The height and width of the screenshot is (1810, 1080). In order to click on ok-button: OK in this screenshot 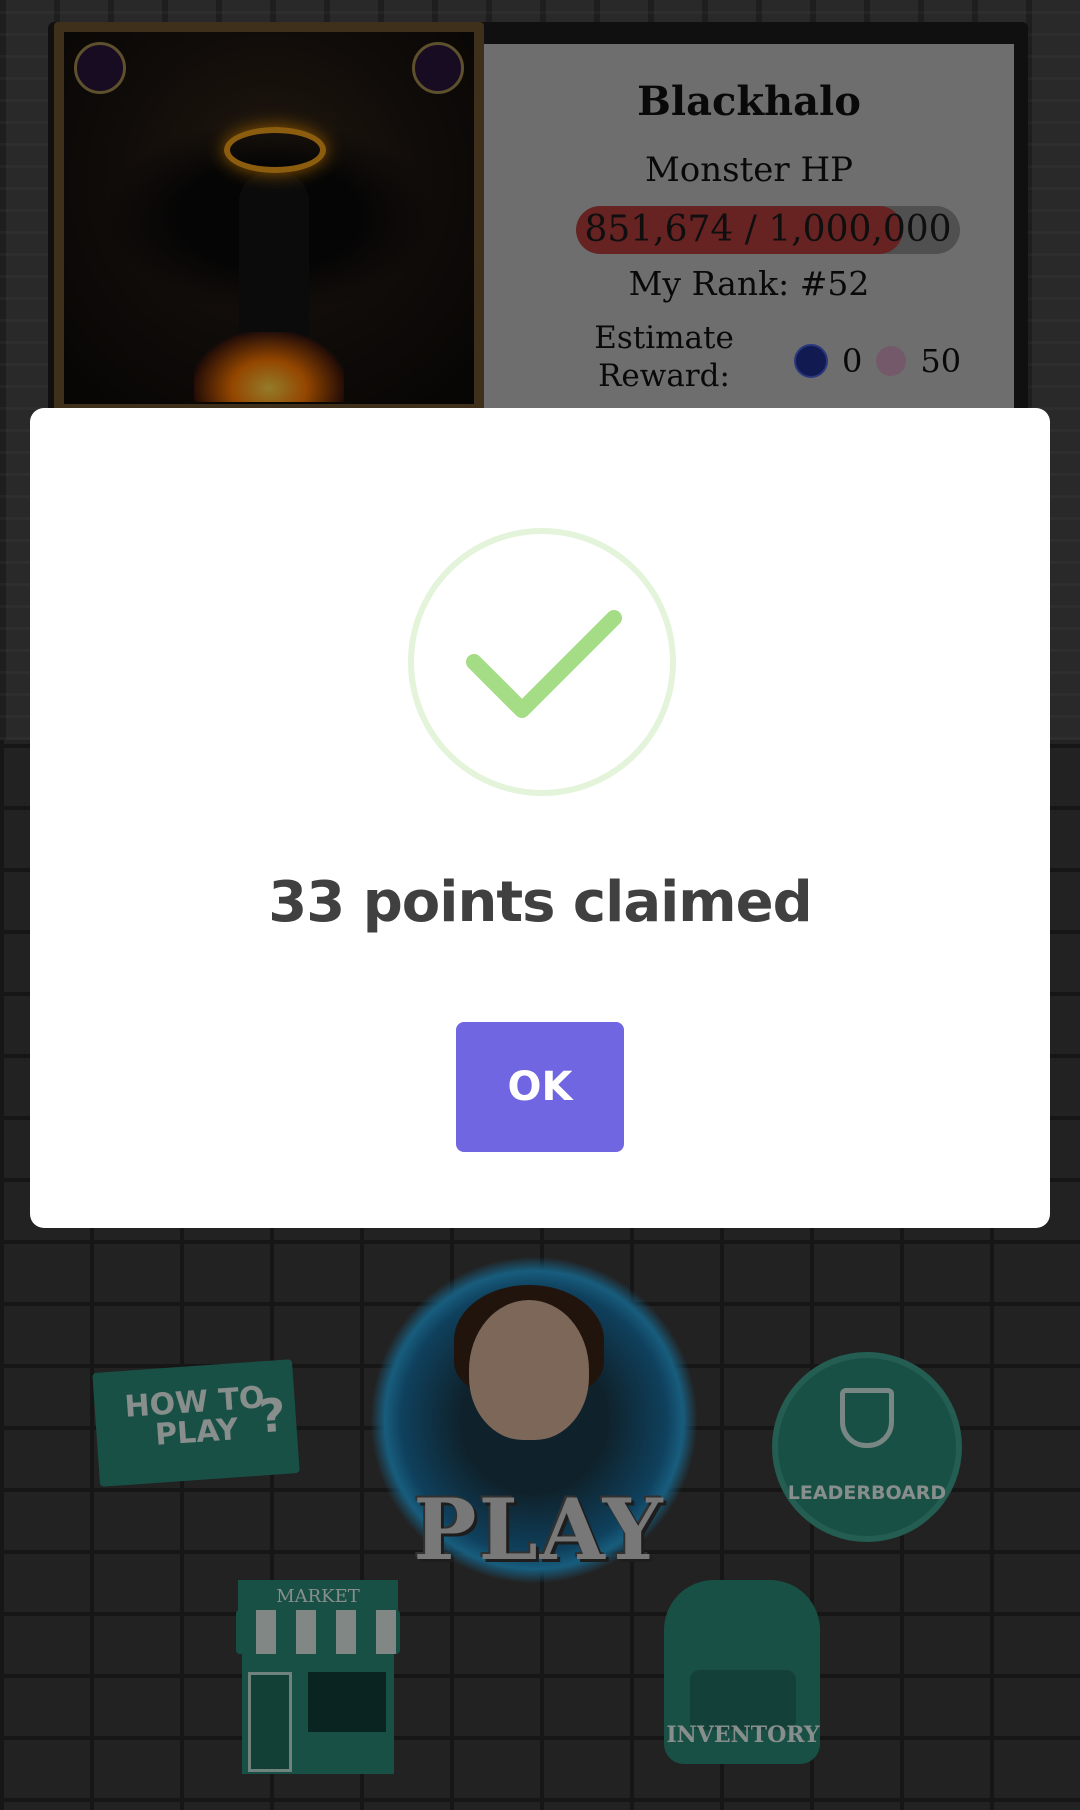, I will do `click(540, 1087)`.